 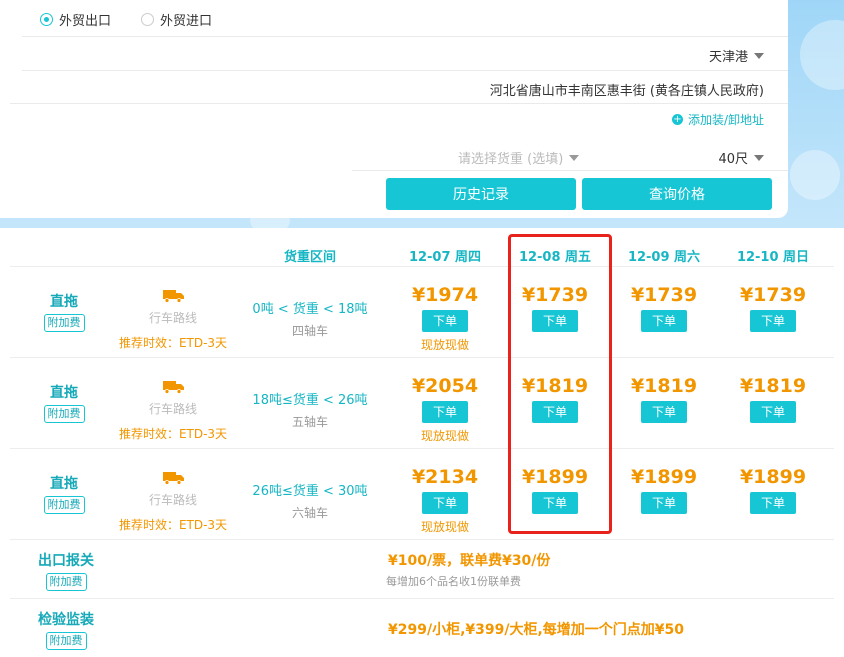 I want to click on radio-export: 外贸出口, so click(x=75, y=19).